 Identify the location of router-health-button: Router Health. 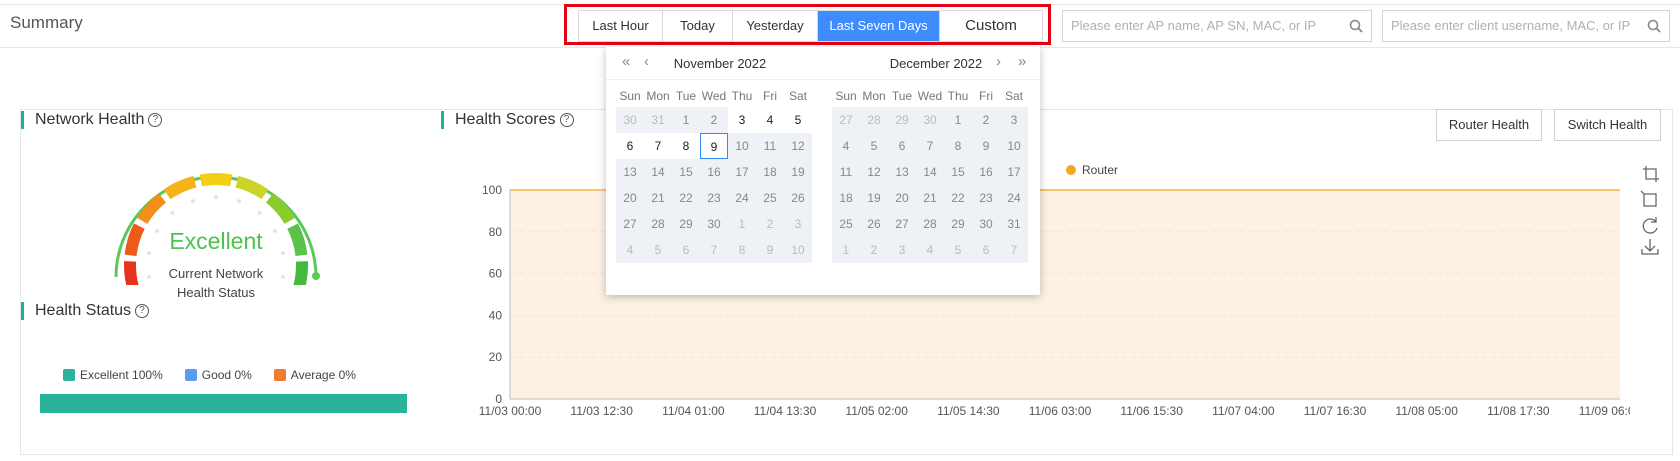
(1489, 125).